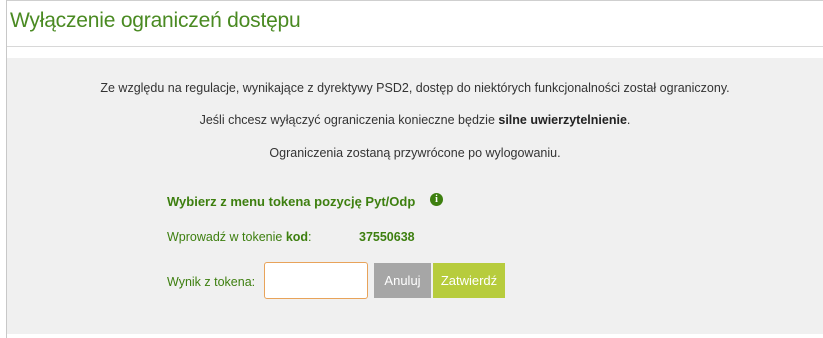  I want to click on code-label-prefix: Wprowadź w tokenie, so click(226, 237).